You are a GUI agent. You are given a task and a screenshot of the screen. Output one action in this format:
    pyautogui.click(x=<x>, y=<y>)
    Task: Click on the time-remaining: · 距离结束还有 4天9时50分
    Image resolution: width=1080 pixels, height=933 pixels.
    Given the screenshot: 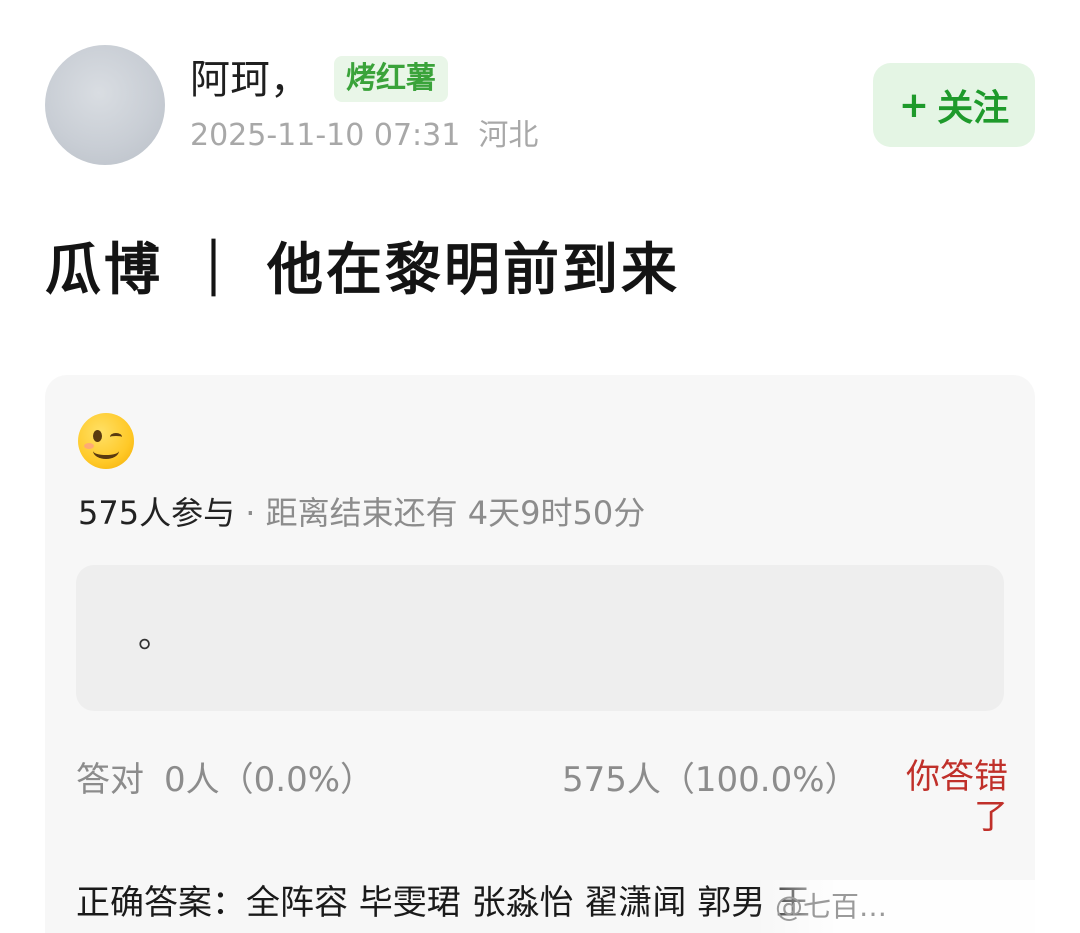 What is the action you would take?
    pyautogui.click(x=440, y=513)
    